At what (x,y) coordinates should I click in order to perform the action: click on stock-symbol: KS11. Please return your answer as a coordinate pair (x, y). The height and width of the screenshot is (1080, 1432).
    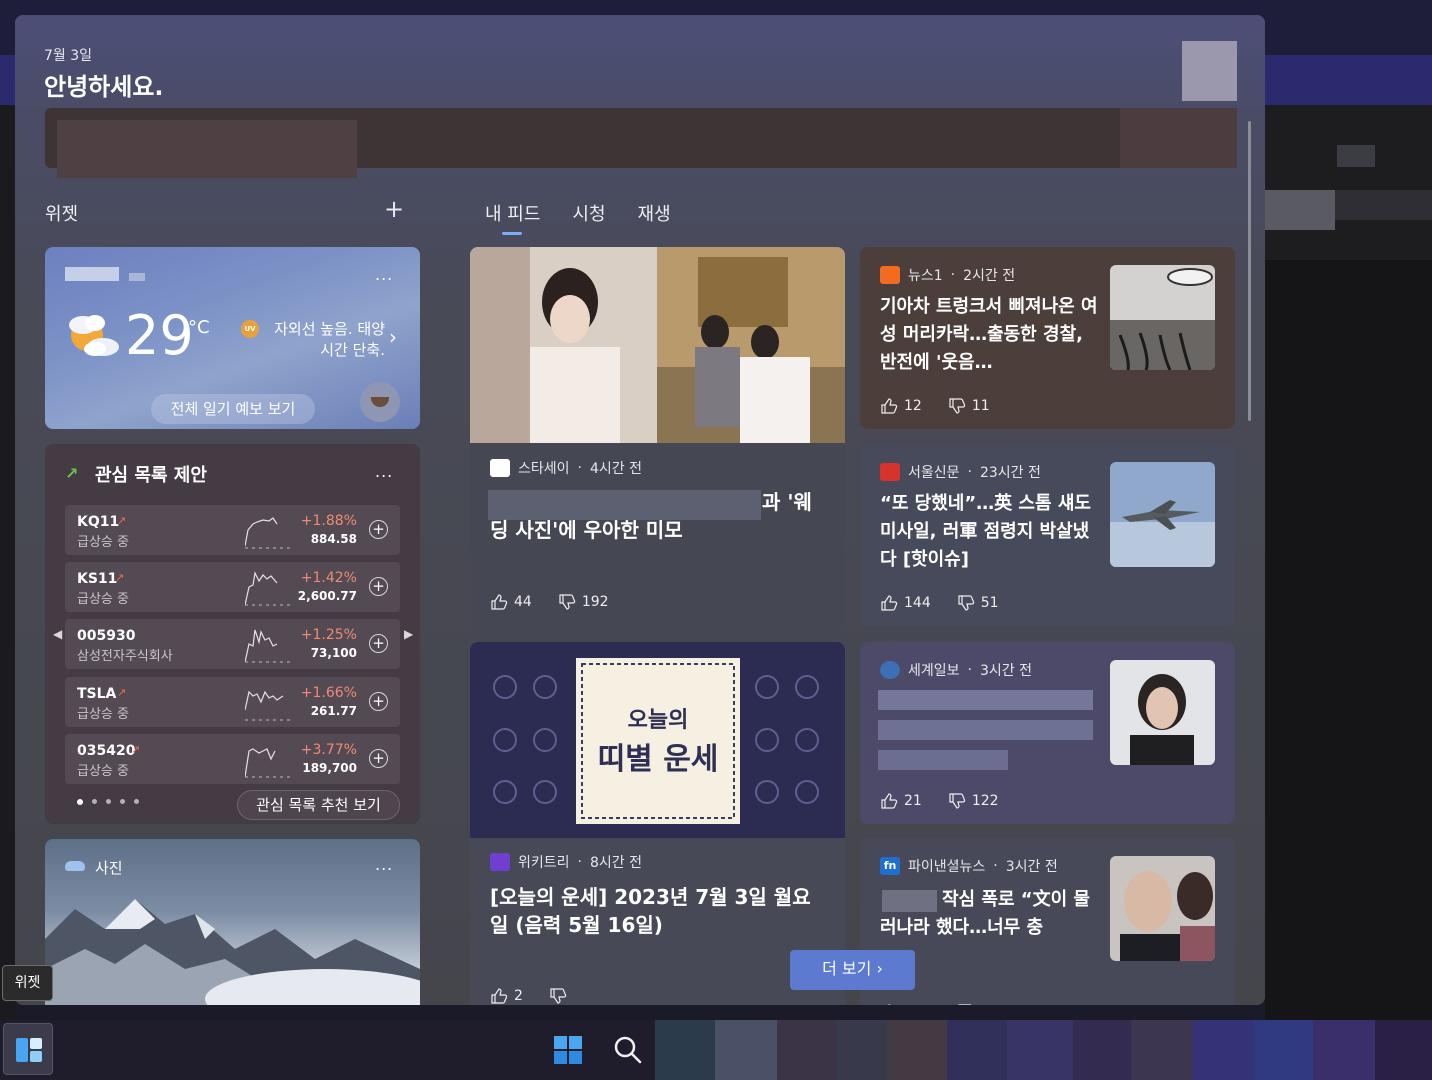
    Looking at the image, I should click on (97, 579).